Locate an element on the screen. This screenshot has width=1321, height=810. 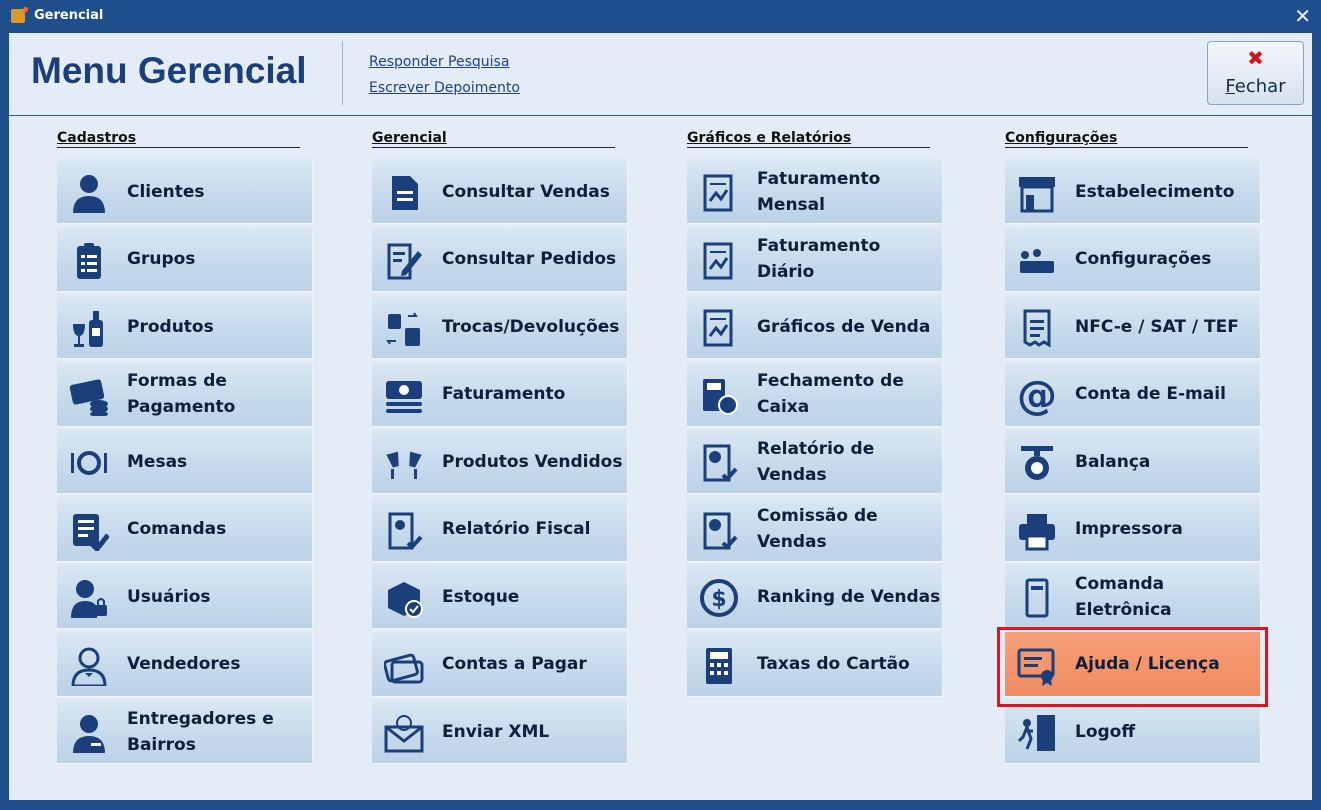
menu-button-enviar-xml: Enviar XML is located at coordinates (500, 731).